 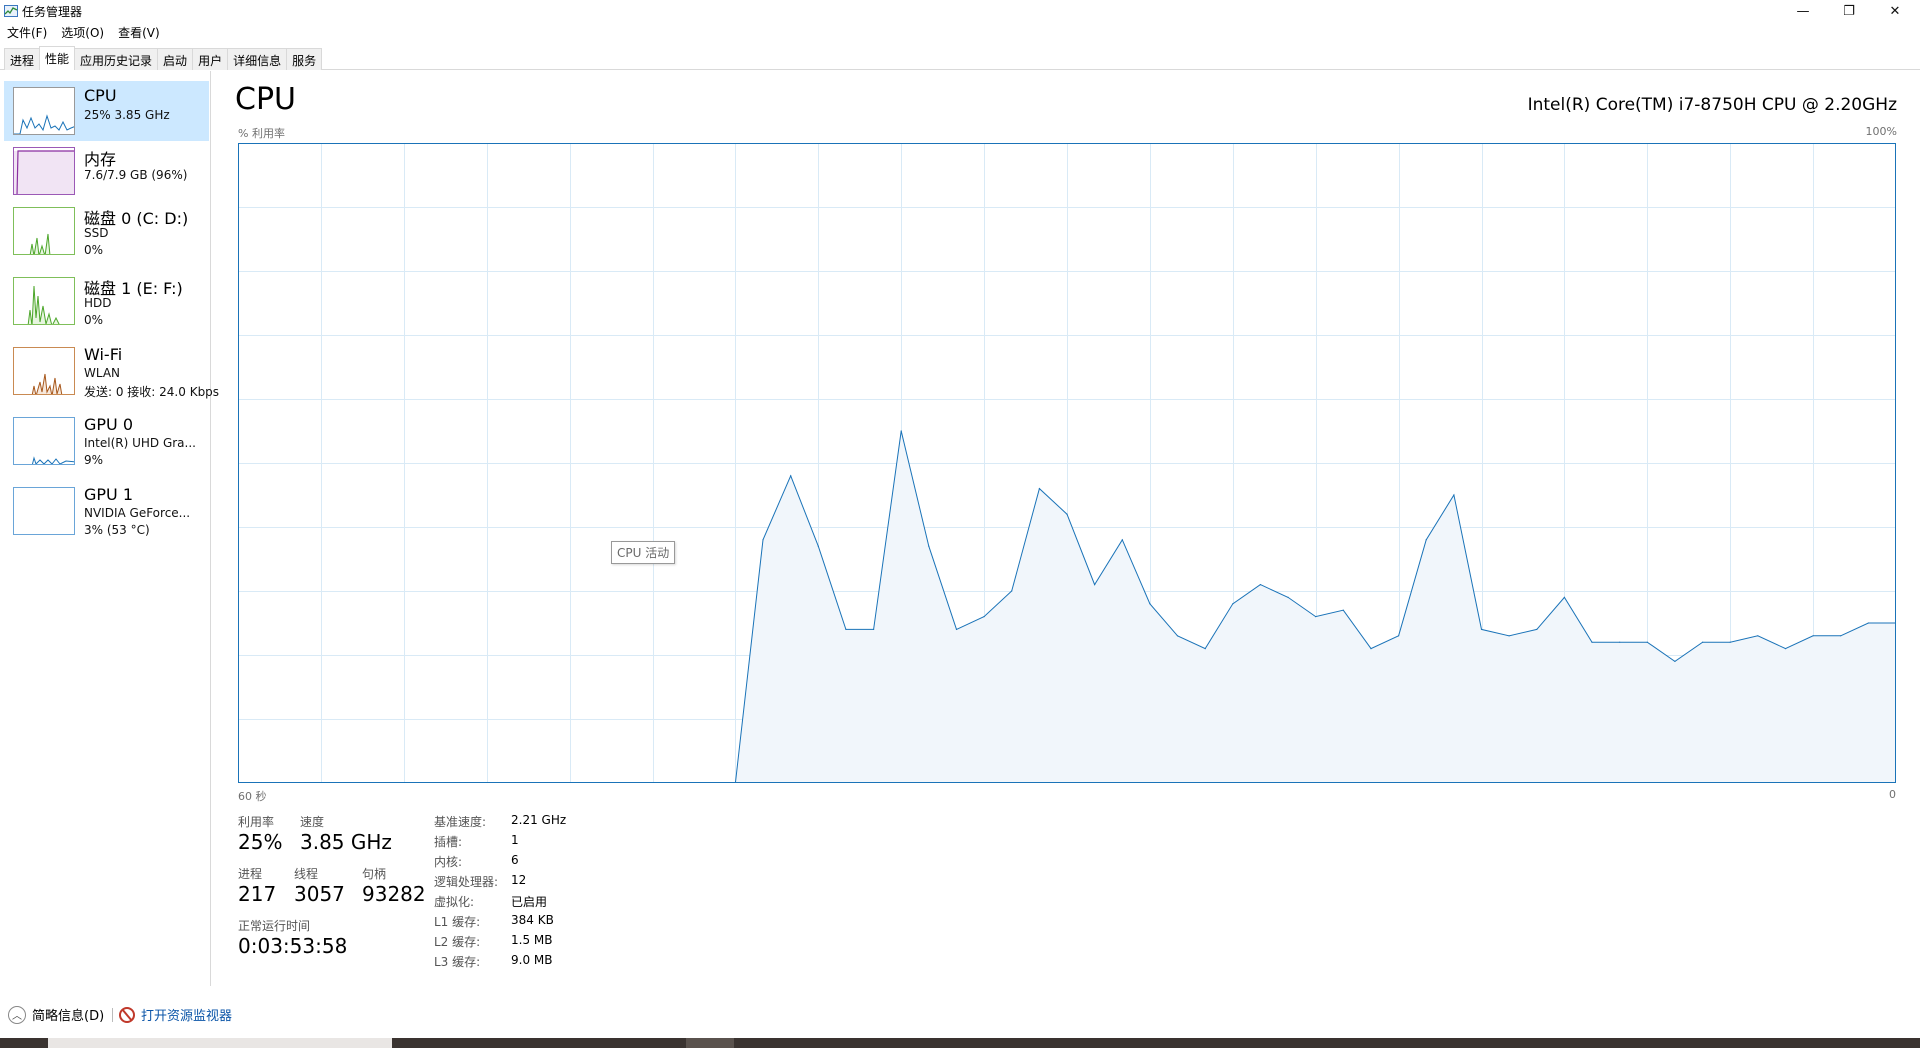 I want to click on close-button: ✕, so click(x=1895, y=11).